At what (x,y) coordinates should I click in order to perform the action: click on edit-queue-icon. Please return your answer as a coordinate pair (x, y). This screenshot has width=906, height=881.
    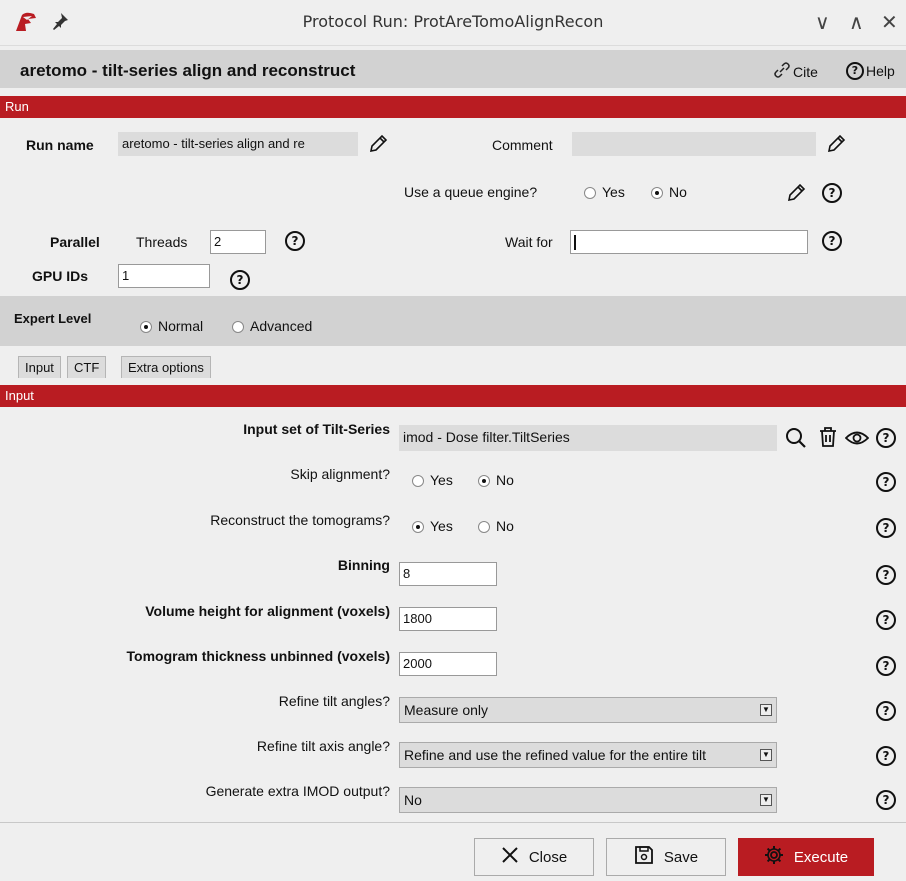
    Looking at the image, I should click on (796, 194).